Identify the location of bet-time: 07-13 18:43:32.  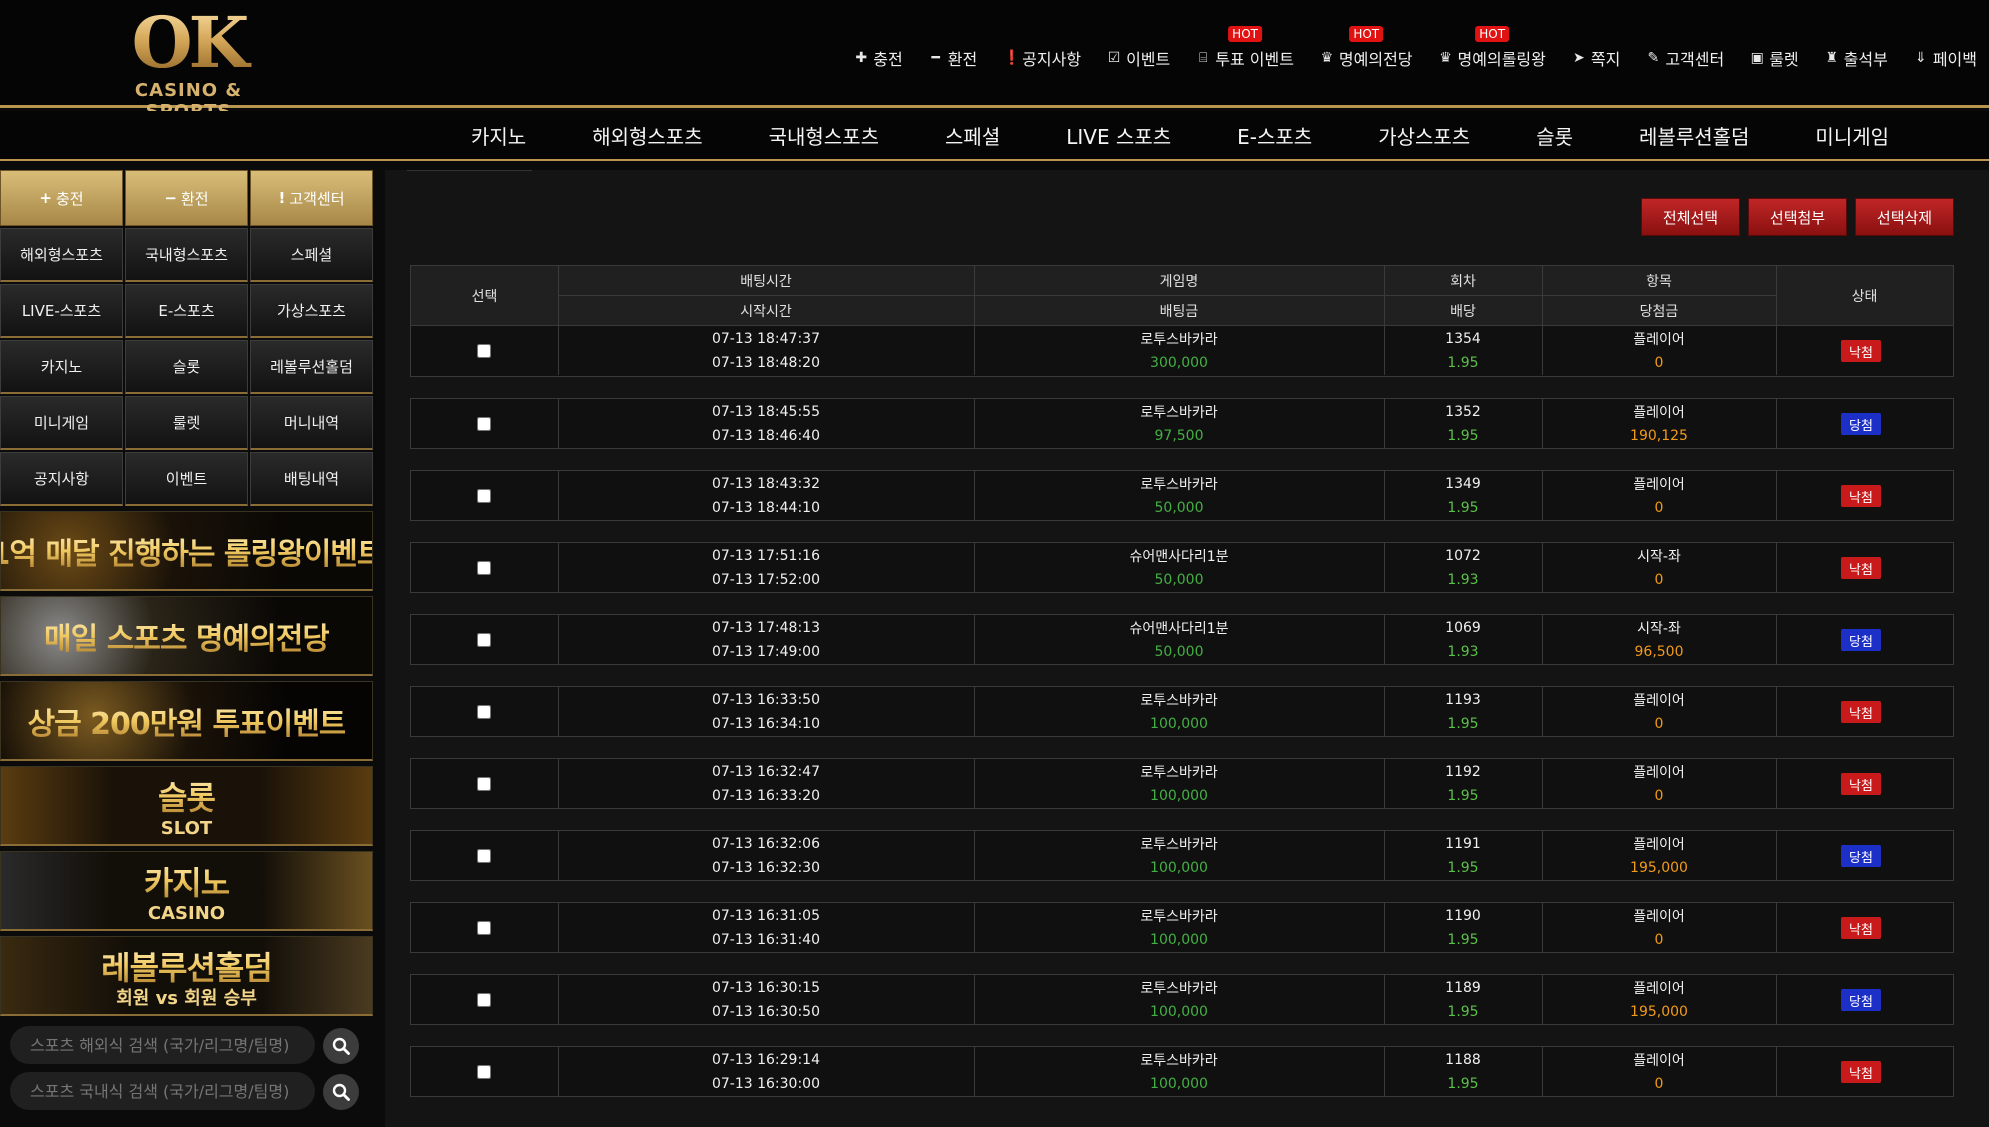
(765, 484).